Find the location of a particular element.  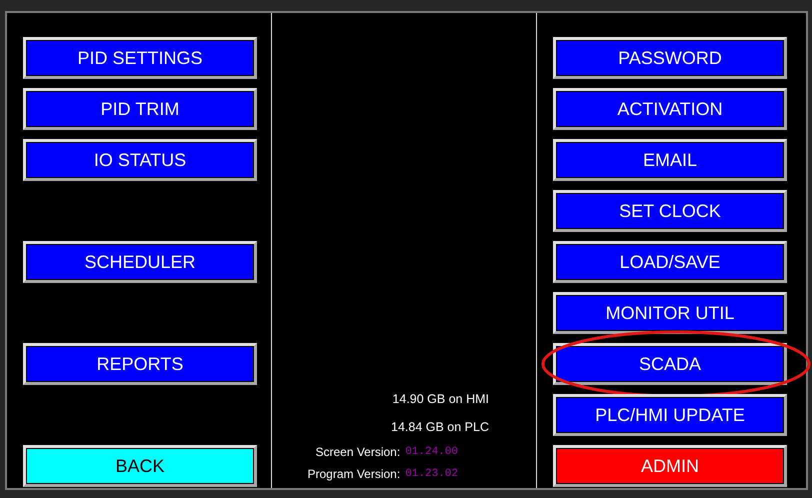

menu-button: SET CLOCK is located at coordinates (670, 211).